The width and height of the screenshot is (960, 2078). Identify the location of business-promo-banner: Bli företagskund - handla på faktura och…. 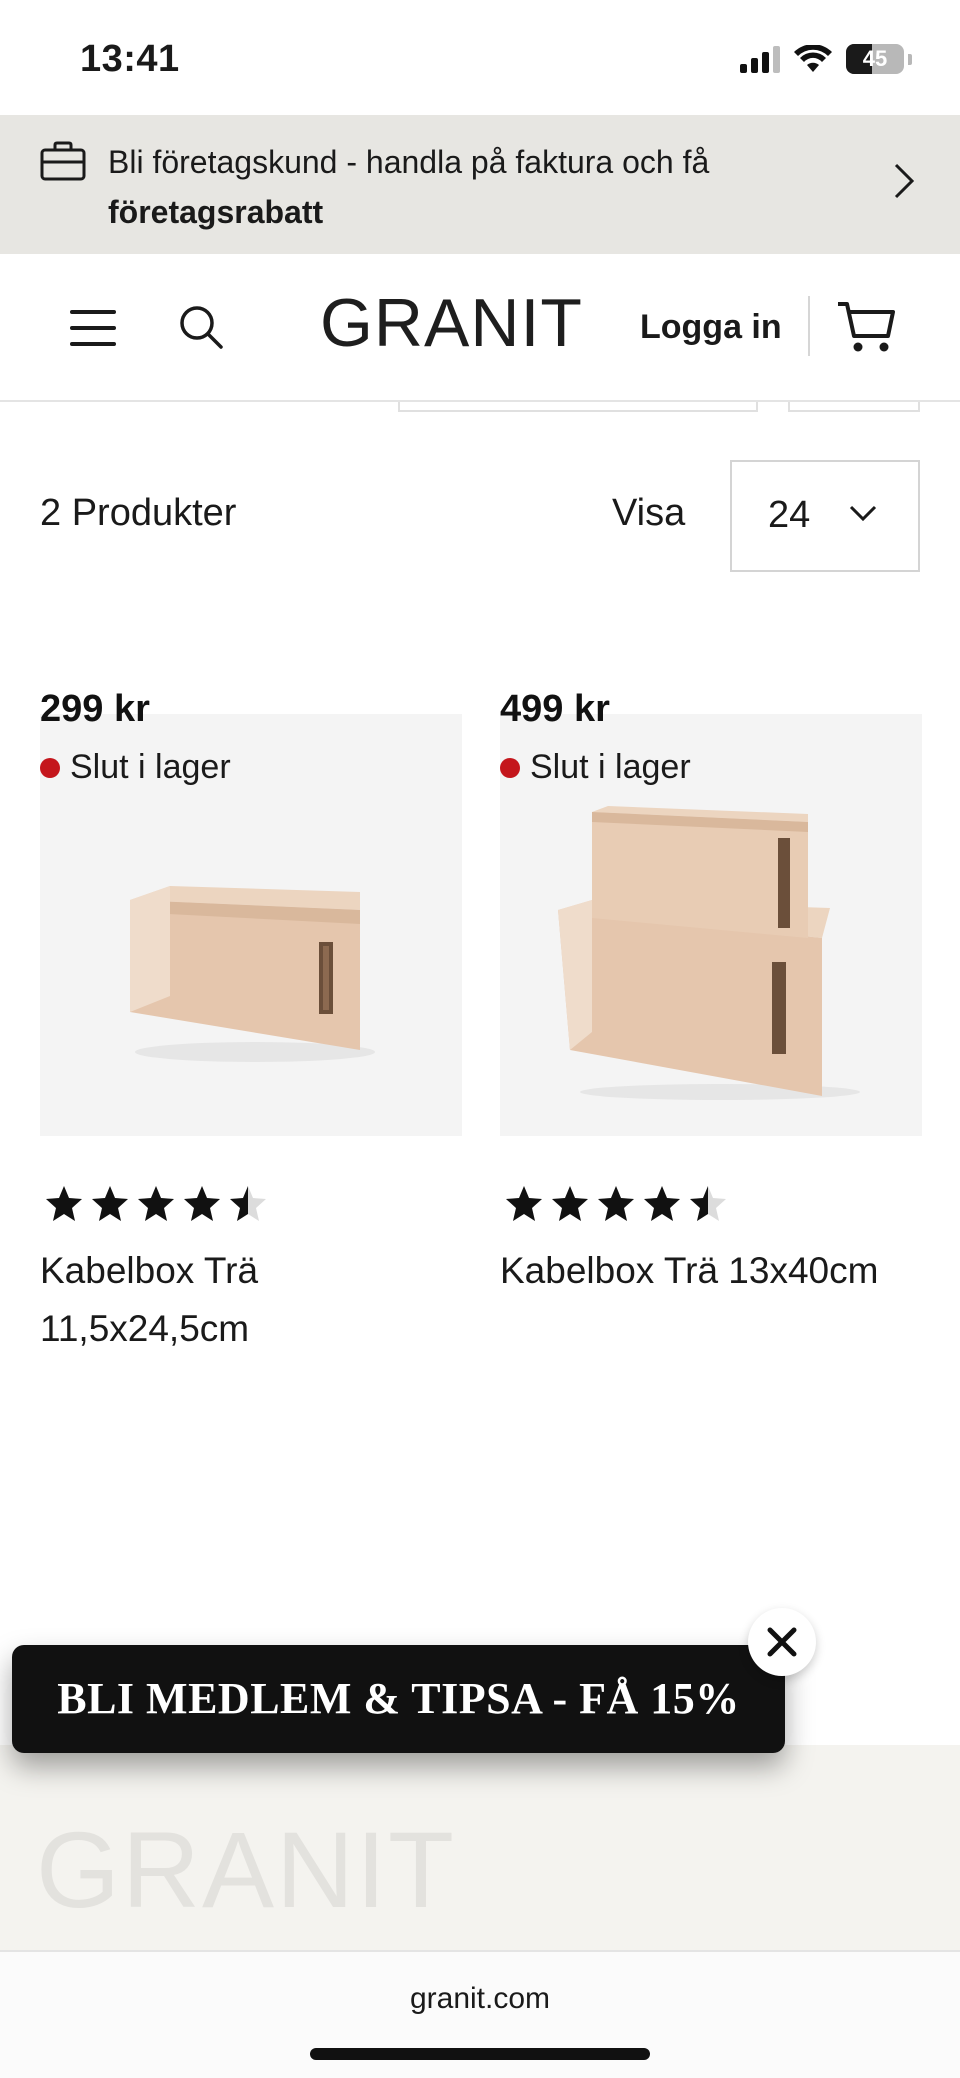
(480, 184).